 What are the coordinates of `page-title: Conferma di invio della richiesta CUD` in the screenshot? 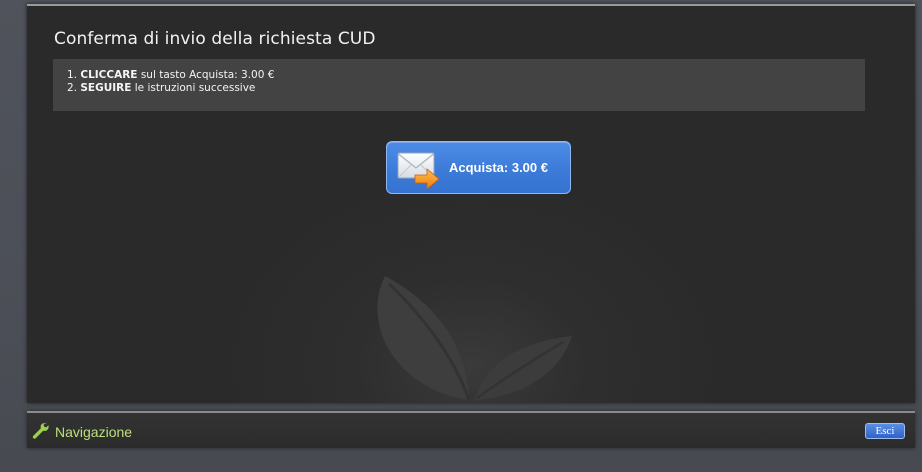 It's located at (215, 39).